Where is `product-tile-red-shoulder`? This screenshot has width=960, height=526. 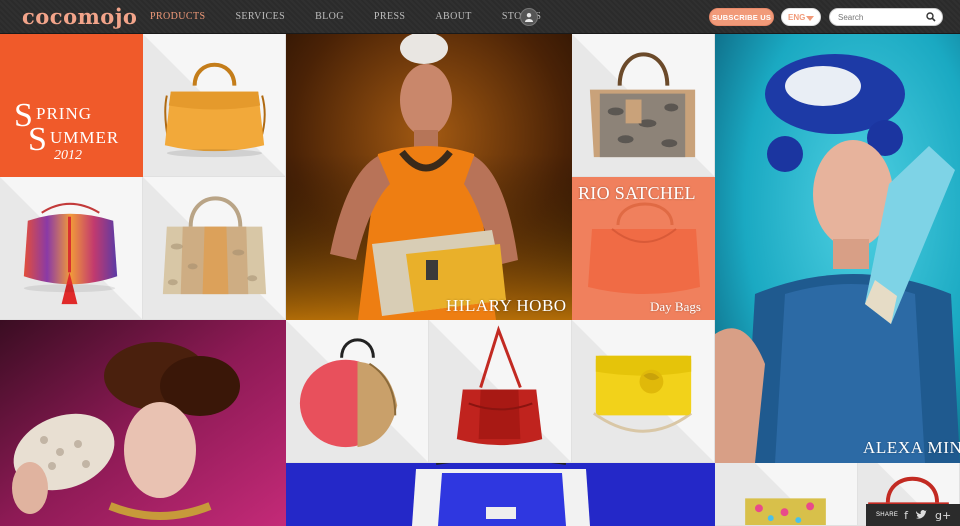
product-tile-red-shoulder is located at coordinates (500, 391).